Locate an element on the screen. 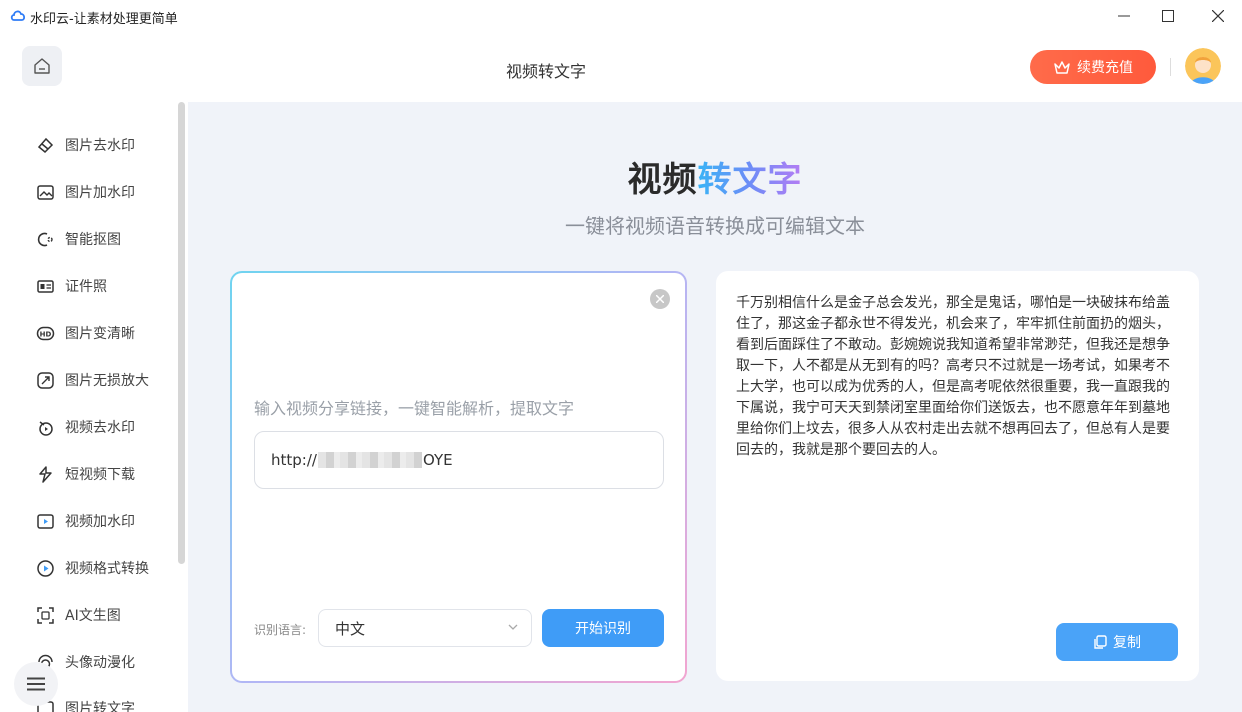 The height and width of the screenshot is (712, 1242). sidebar-item-image-sharpen: HD 图片变清晰 is located at coordinates (85, 333).